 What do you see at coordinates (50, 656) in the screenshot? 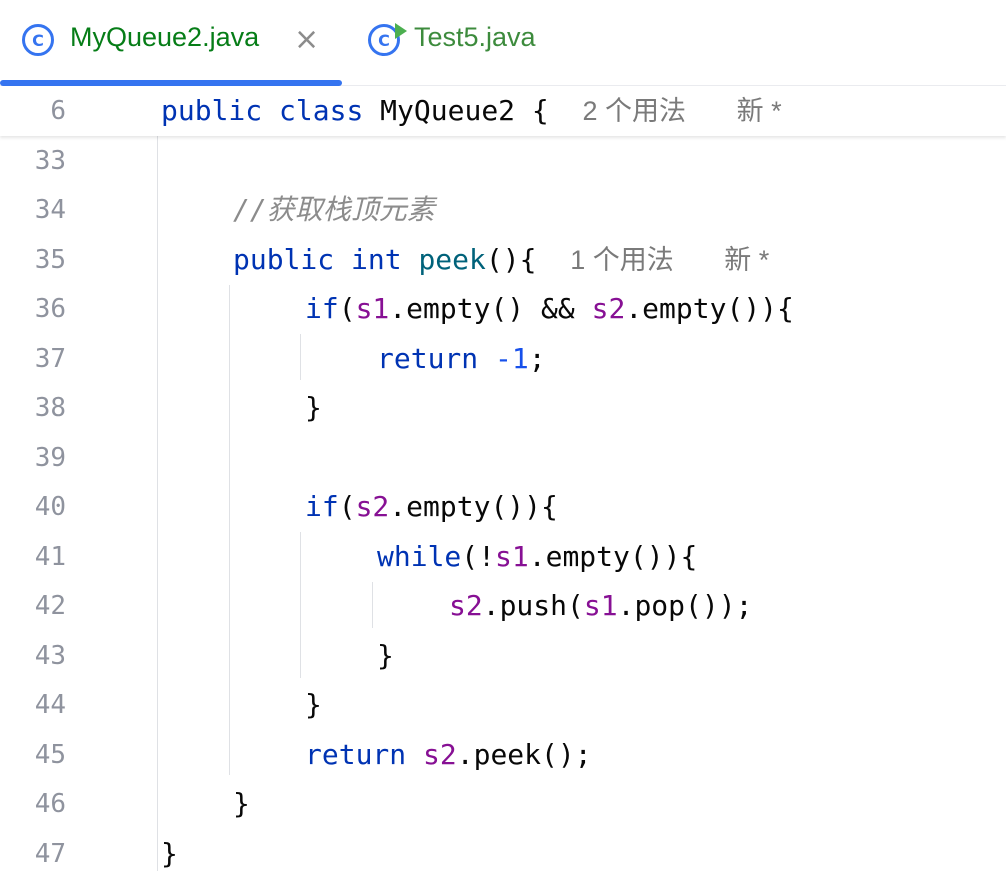
I see `line-number: 43` at bounding box center [50, 656].